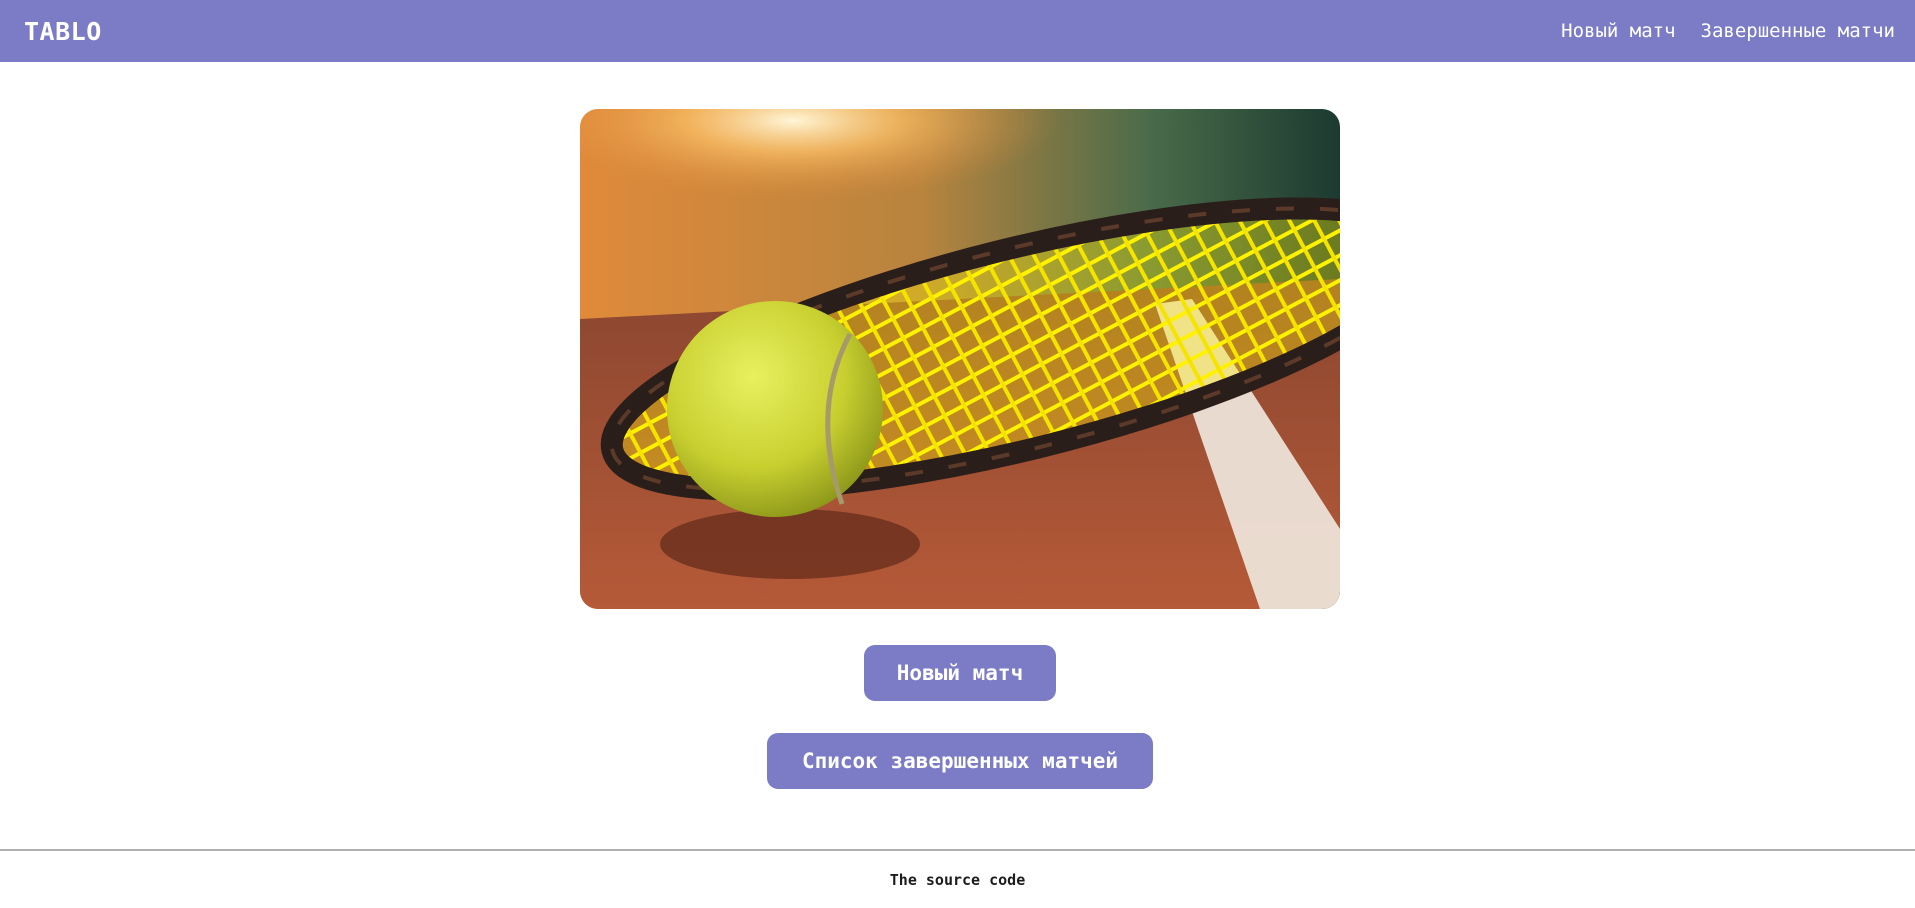 Image resolution: width=1915 pixels, height=908 pixels. I want to click on source-code-link: The source code, so click(957, 880).